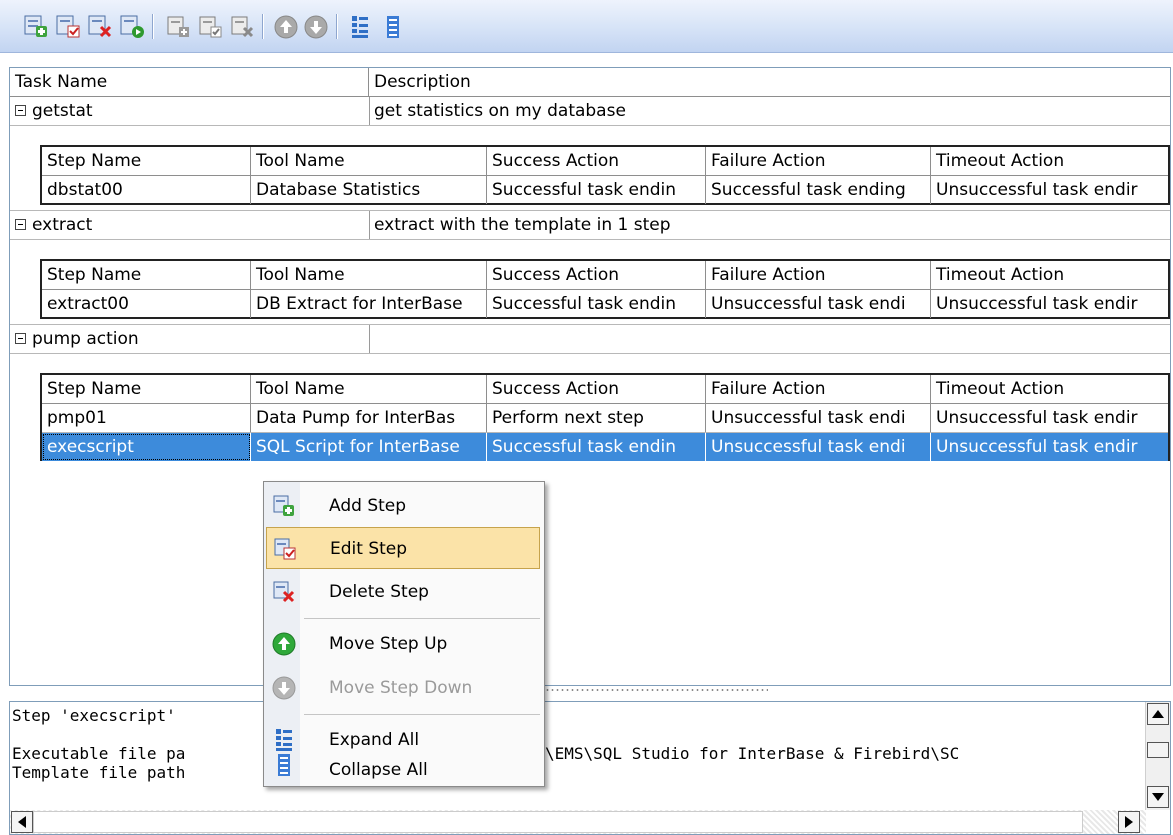 The height and width of the screenshot is (835, 1173). Describe the element at coordinates (315, 26) in the screenshot. I see `move-down-icon` at that location.